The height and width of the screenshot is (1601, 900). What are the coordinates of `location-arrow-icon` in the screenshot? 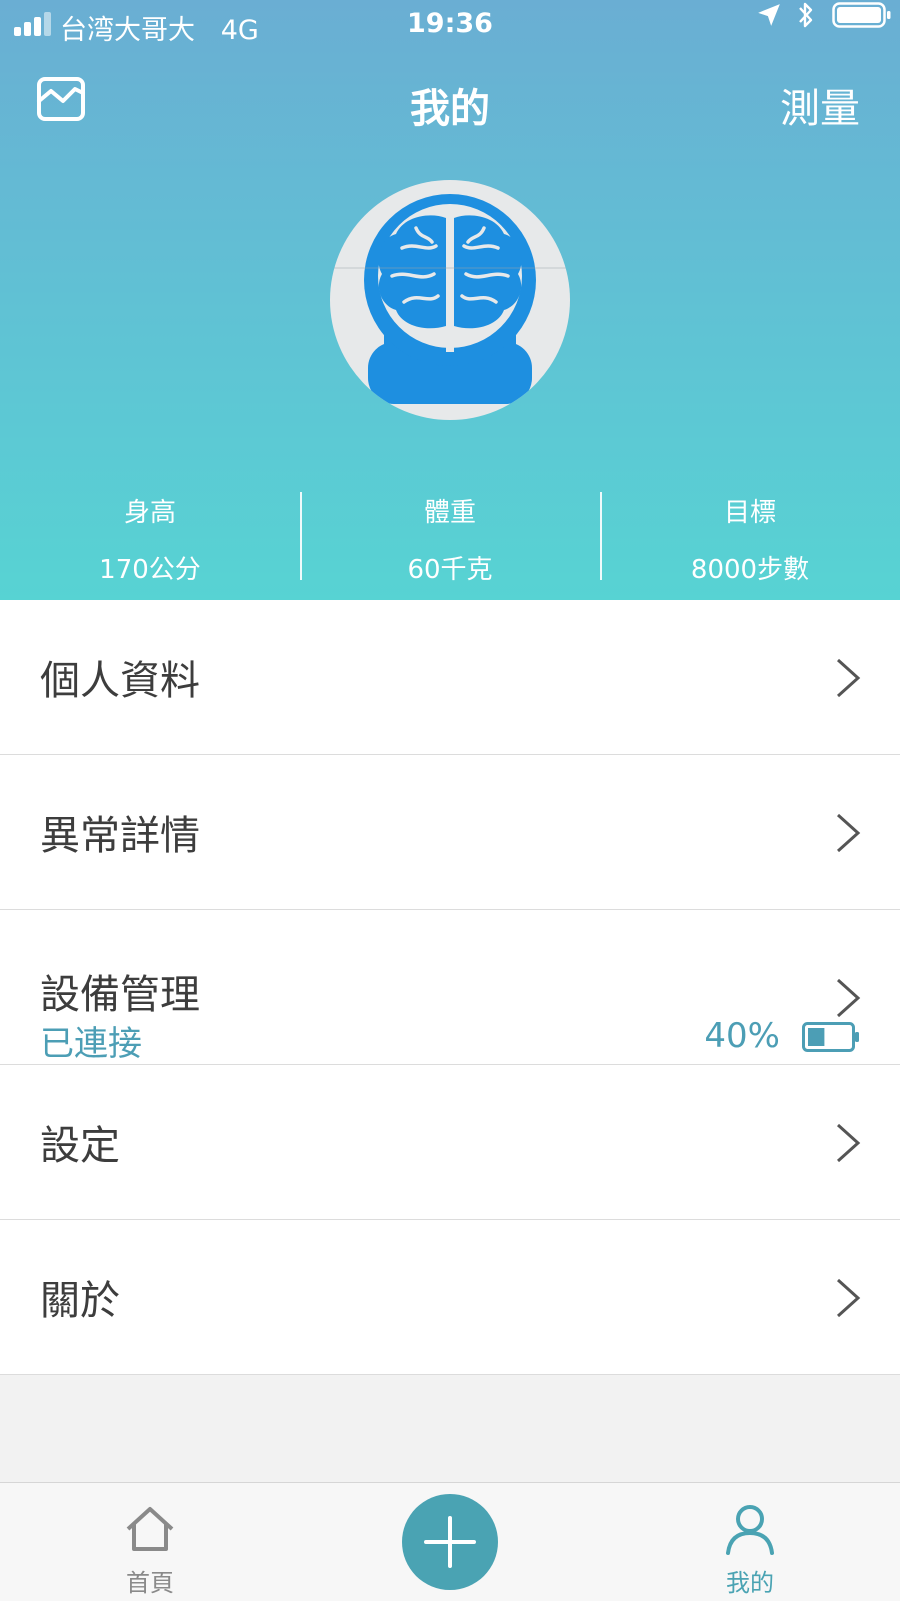 It's located at (769, 15).